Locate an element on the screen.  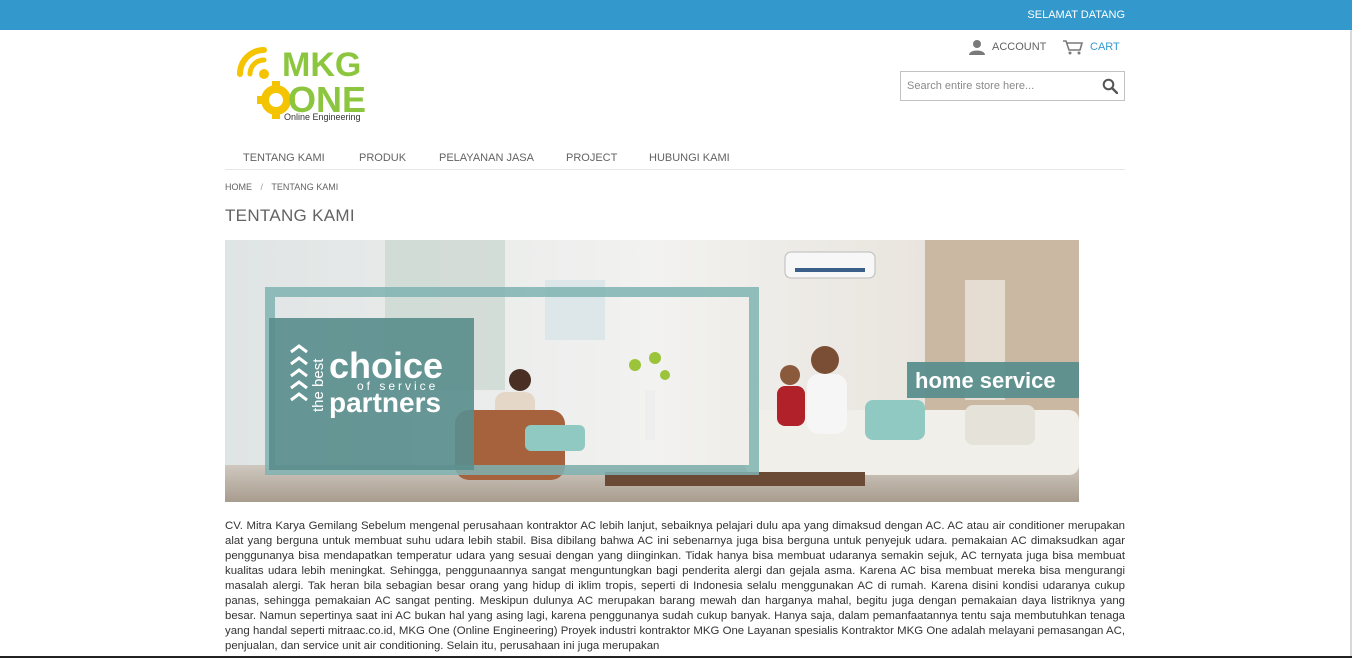
account-label: ACCOUNT is located at coordinates (1019, 47).